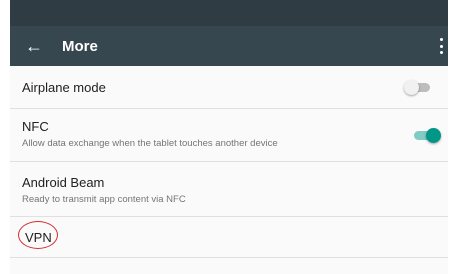 Image resolution: width=452 pixels, height=274 pixels. What do you see at coordinates (35, 126) in the screenshot?
I see `setting-title: NFC` at bounding box center [35, 126].